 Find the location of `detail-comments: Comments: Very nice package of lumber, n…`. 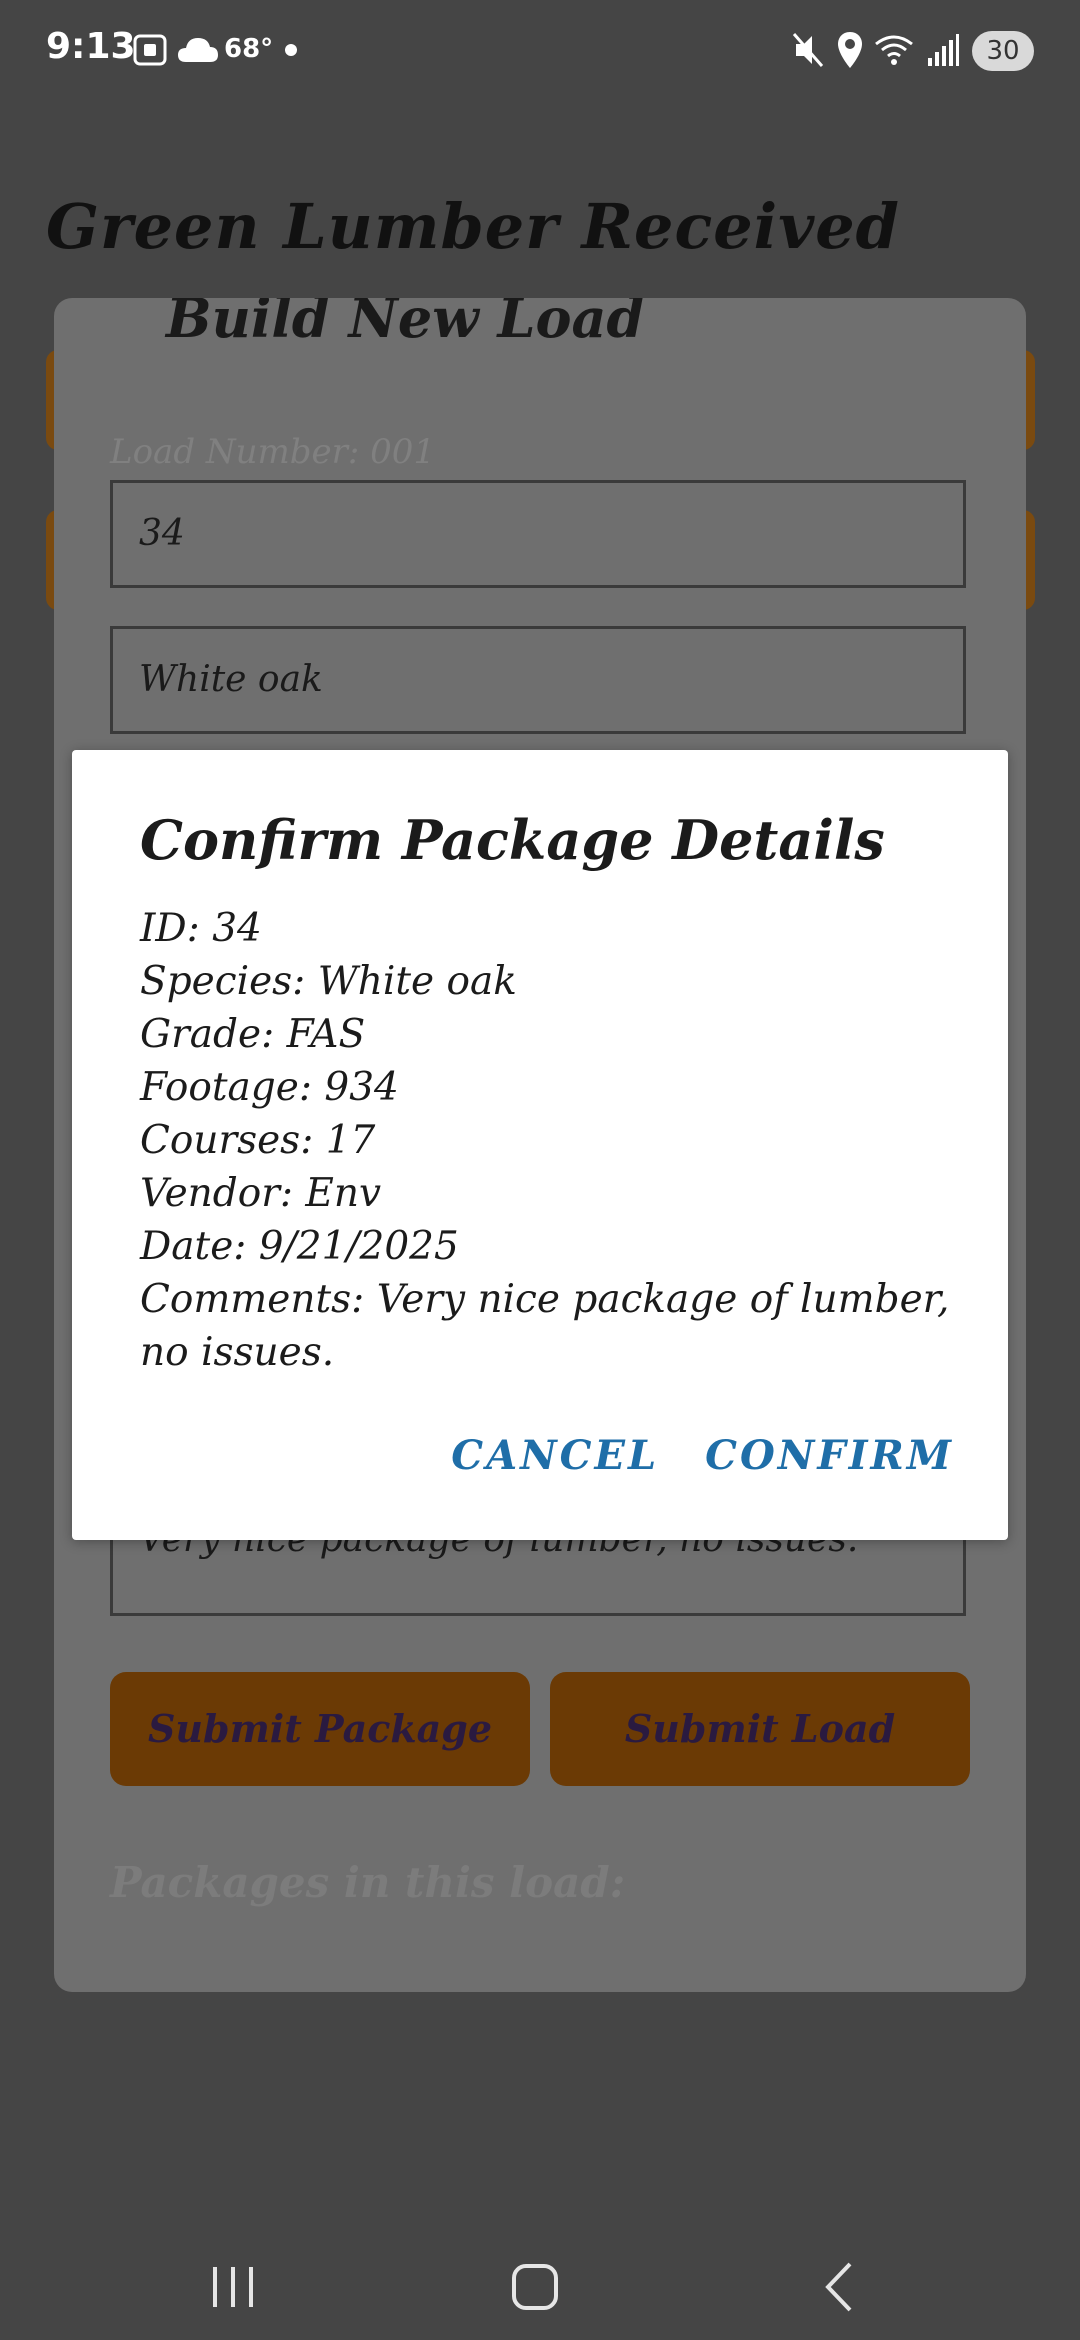

detail-comments: Comments: Very nice package of lumber, n… is located at coordinates (545, 1326).